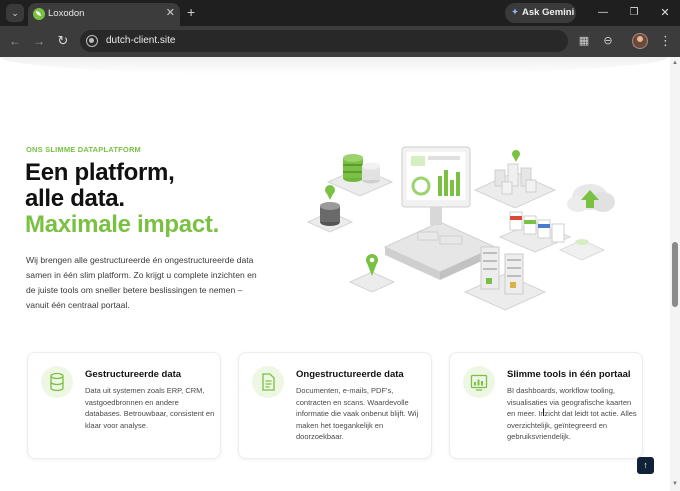 This screenshot has height=491, width=680. What do you see at coordinates (362, 41) in the screenshot?
I see `address-bar: dutch-client.site ⬒` at bounding box center [362, 41].